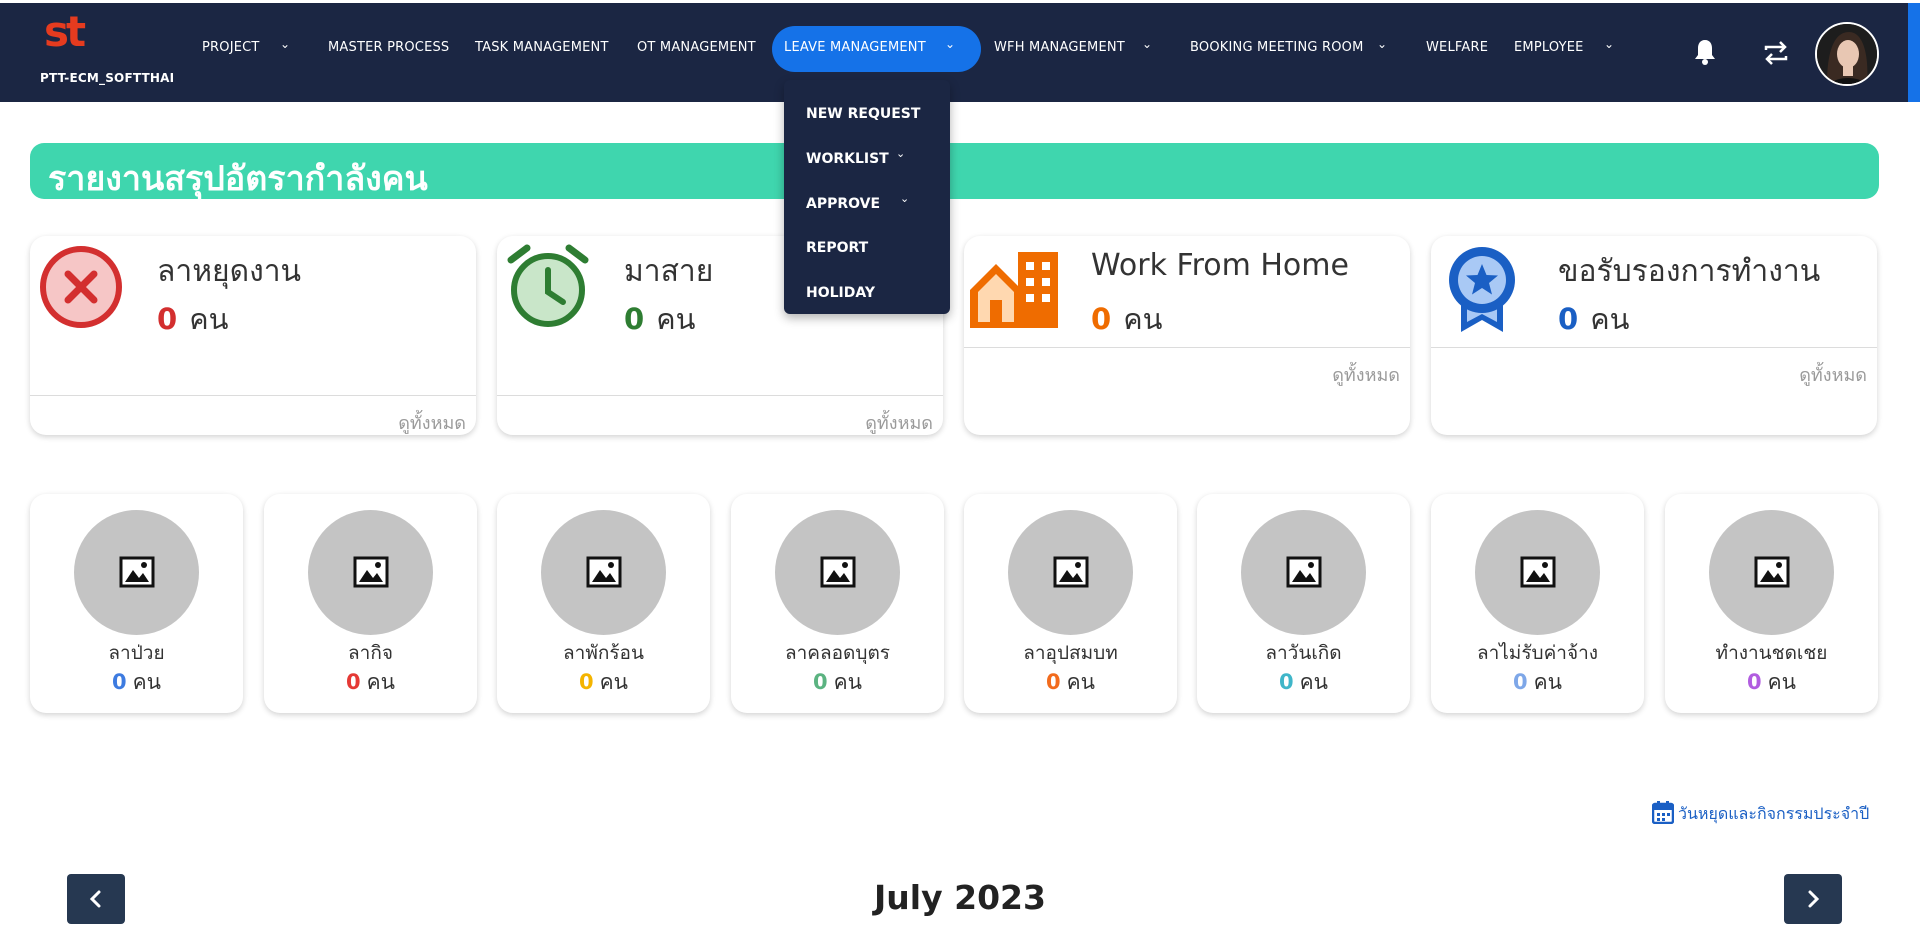  What do you see at coordinates (1689, 271) in the screenshot?
I see `card-label: ขอรับรองการทำงาน` at bounding box center [1689, 271].